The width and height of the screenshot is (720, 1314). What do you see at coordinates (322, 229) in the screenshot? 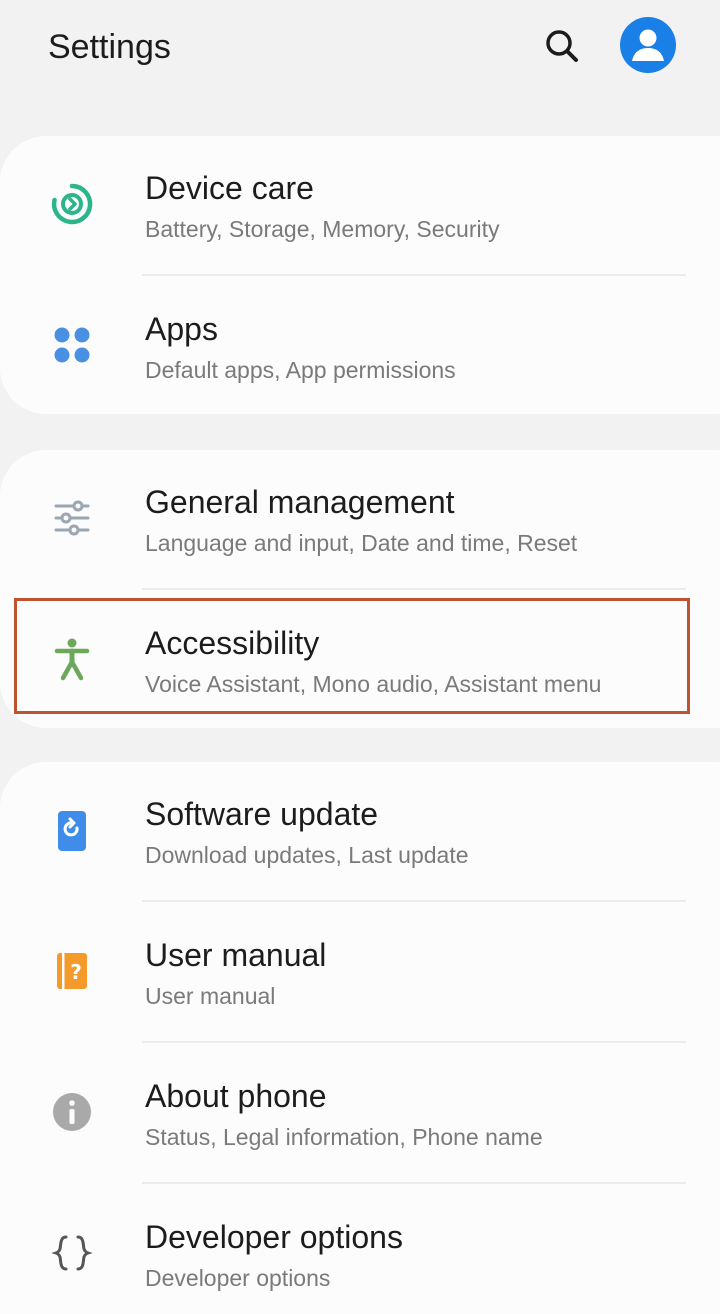
I see `item-subtitle: Battery, Storage, Memory, Security` at bounding box center [322, 229].